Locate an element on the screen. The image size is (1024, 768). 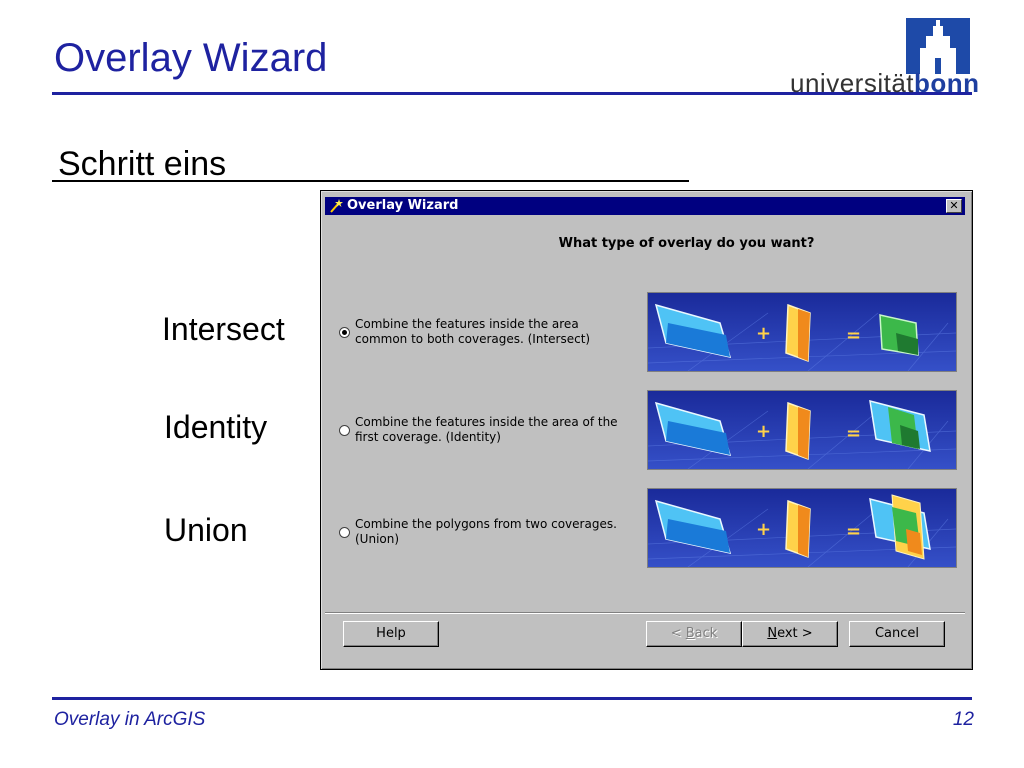
footer-divider is located at coordinates (512, 698).